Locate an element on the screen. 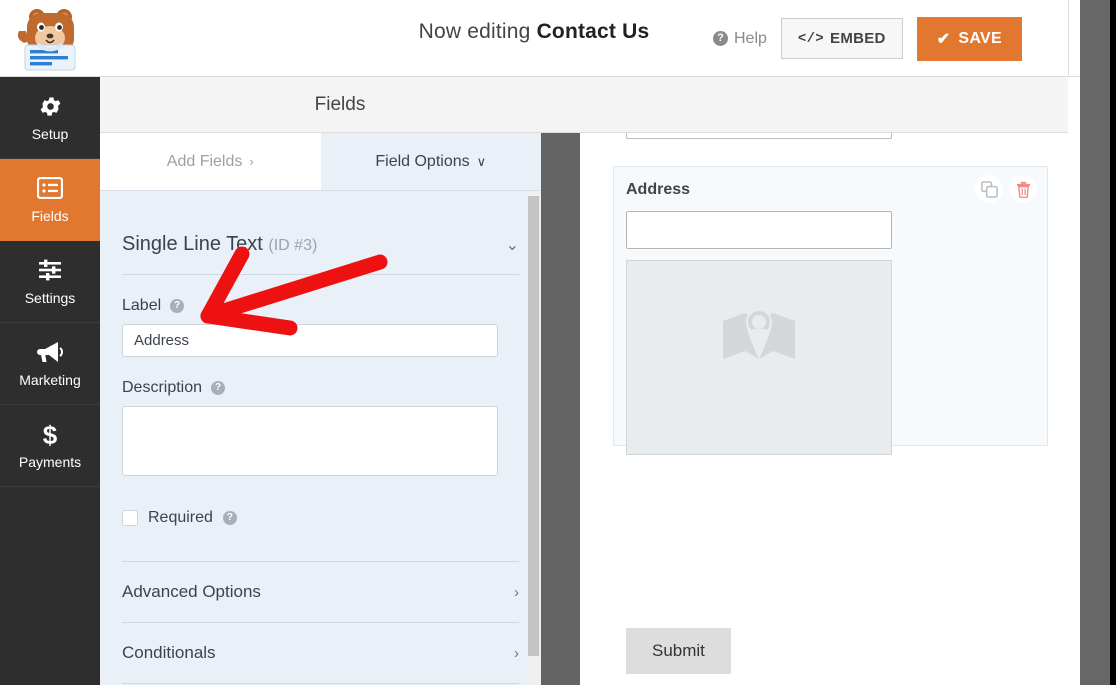 Image resolution: width=1116 pixels, height=685 pixels. question-circle-icon: ? is located at coordinates (720, 38).